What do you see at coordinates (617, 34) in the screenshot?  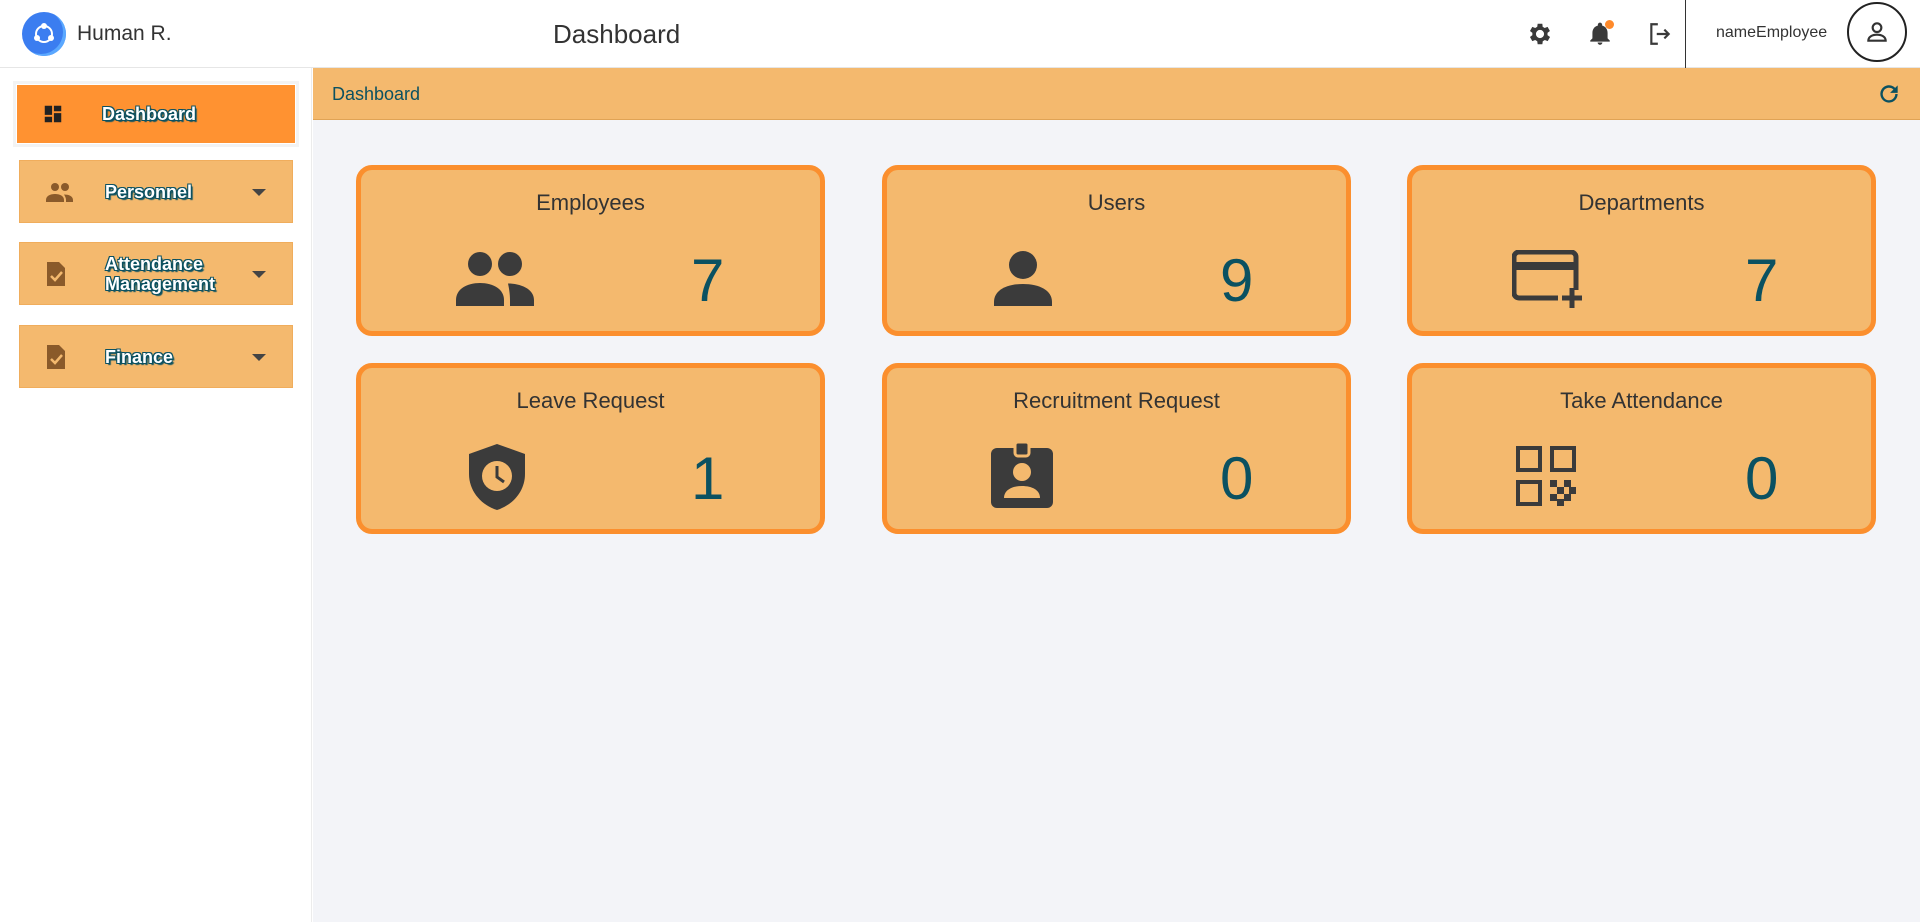 I see `page-title: Dashboard` at bounding box center [617, 34].